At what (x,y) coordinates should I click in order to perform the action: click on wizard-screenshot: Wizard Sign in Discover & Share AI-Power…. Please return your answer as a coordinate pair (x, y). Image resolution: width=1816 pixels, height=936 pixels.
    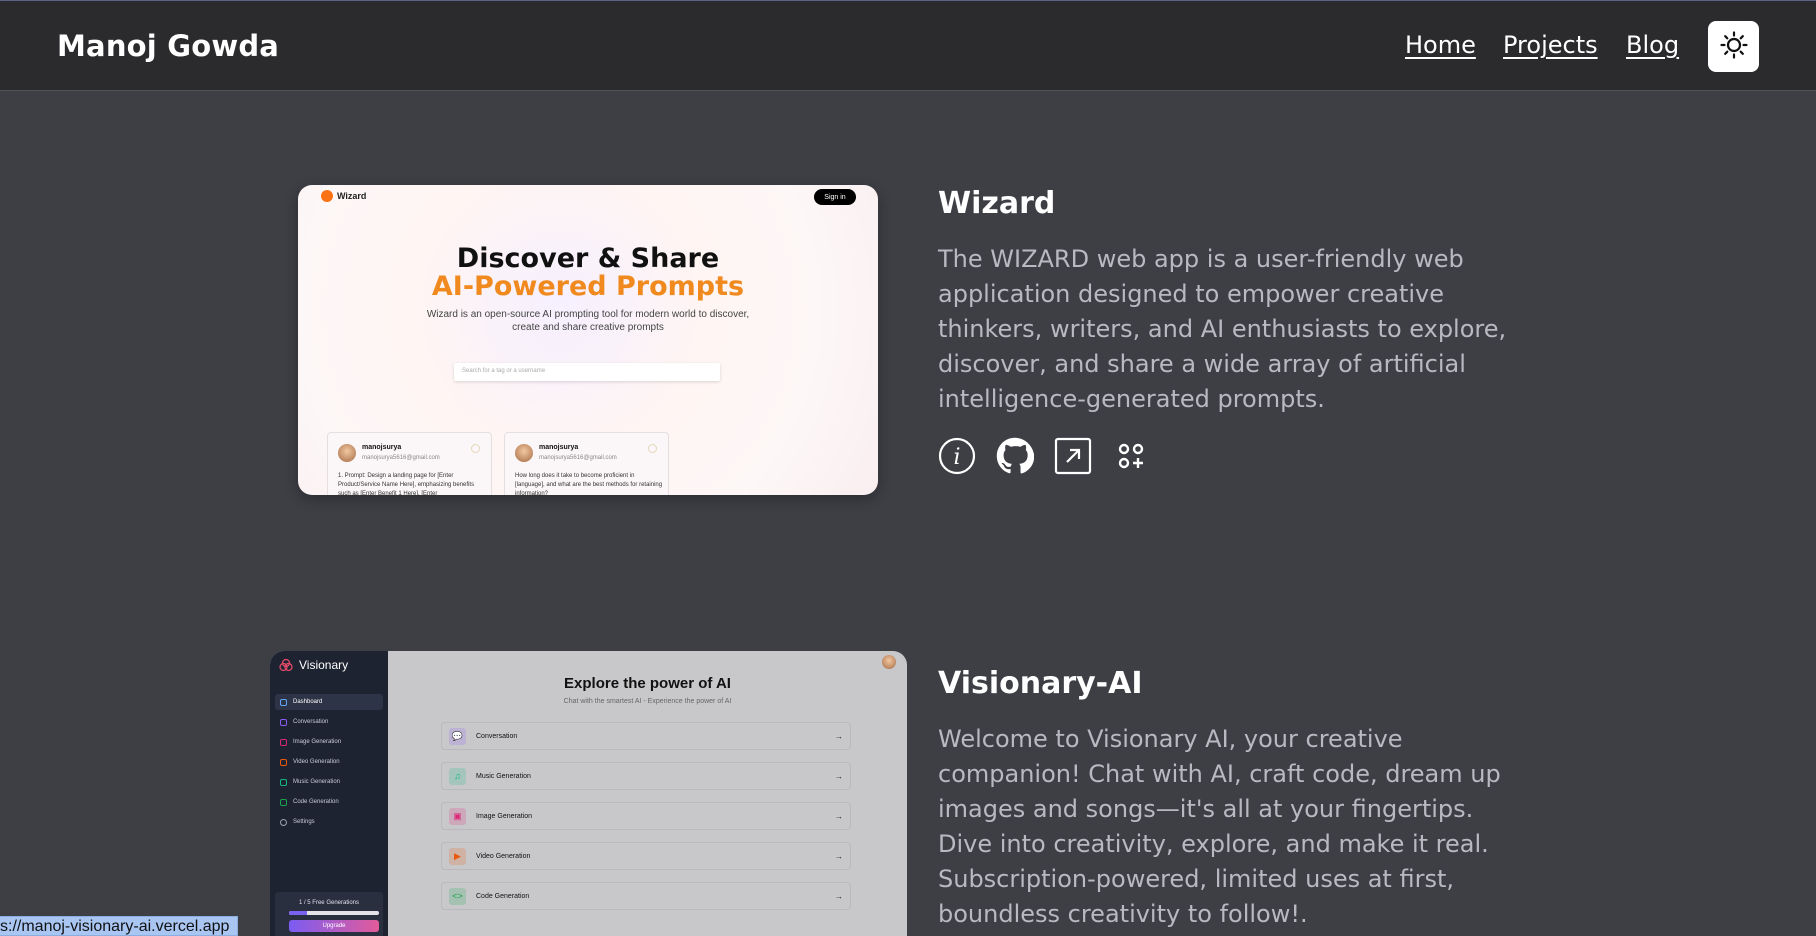
    Looking at the image, I should click on (588, 340).